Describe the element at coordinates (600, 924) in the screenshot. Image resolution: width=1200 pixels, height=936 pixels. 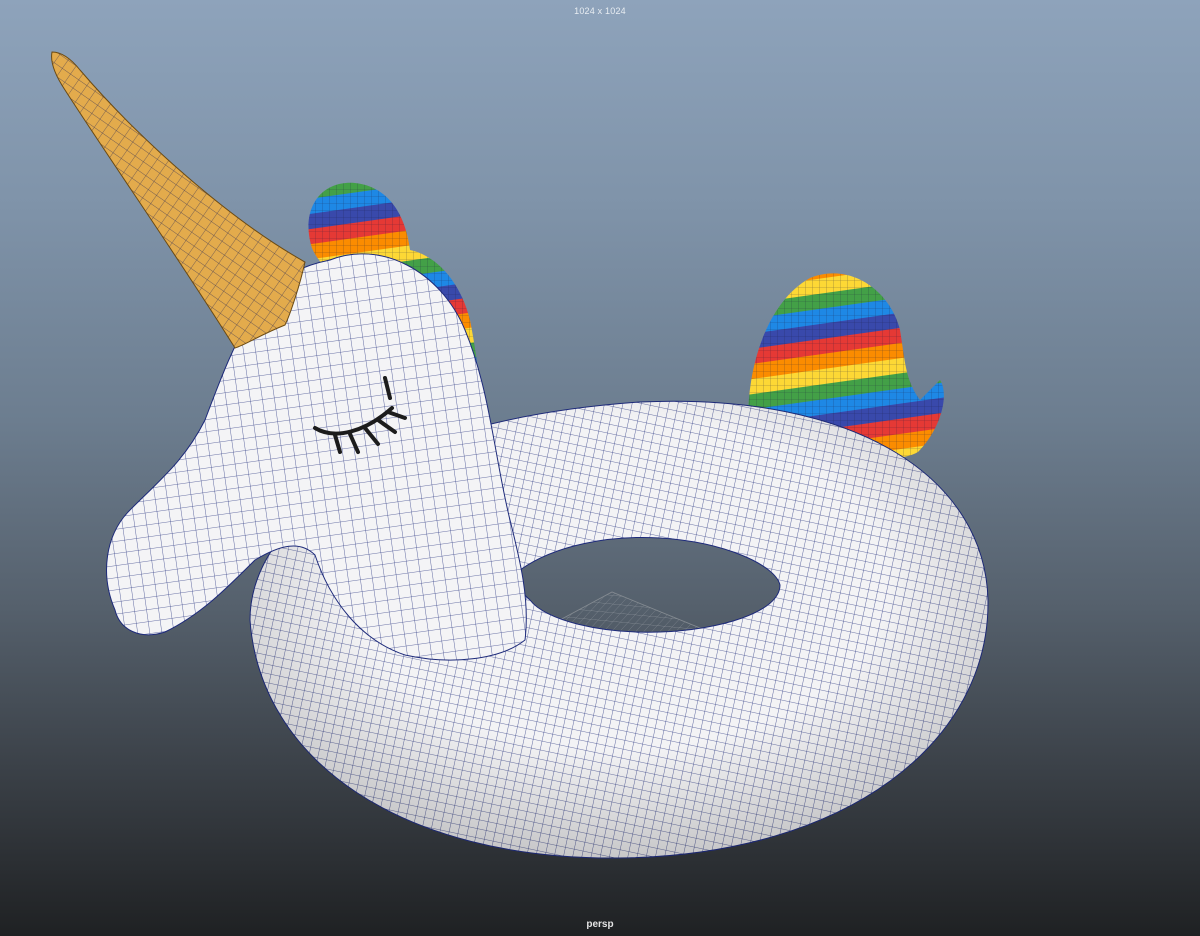
I see `camera-name-label: persp` at that location.